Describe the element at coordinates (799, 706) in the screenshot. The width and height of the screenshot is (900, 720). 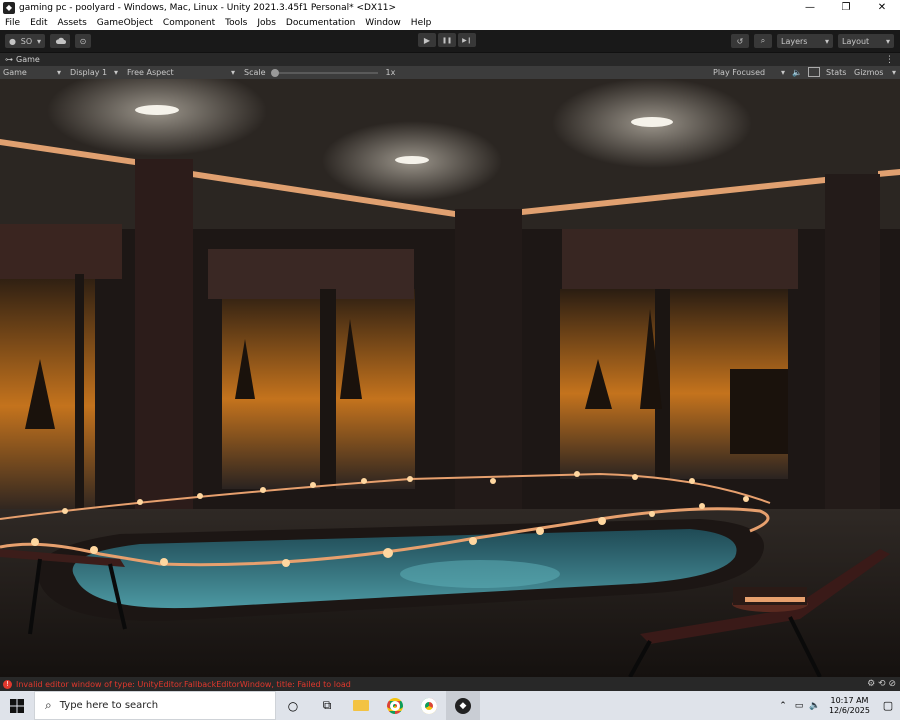
I see `network-icon: ▭` at that location.